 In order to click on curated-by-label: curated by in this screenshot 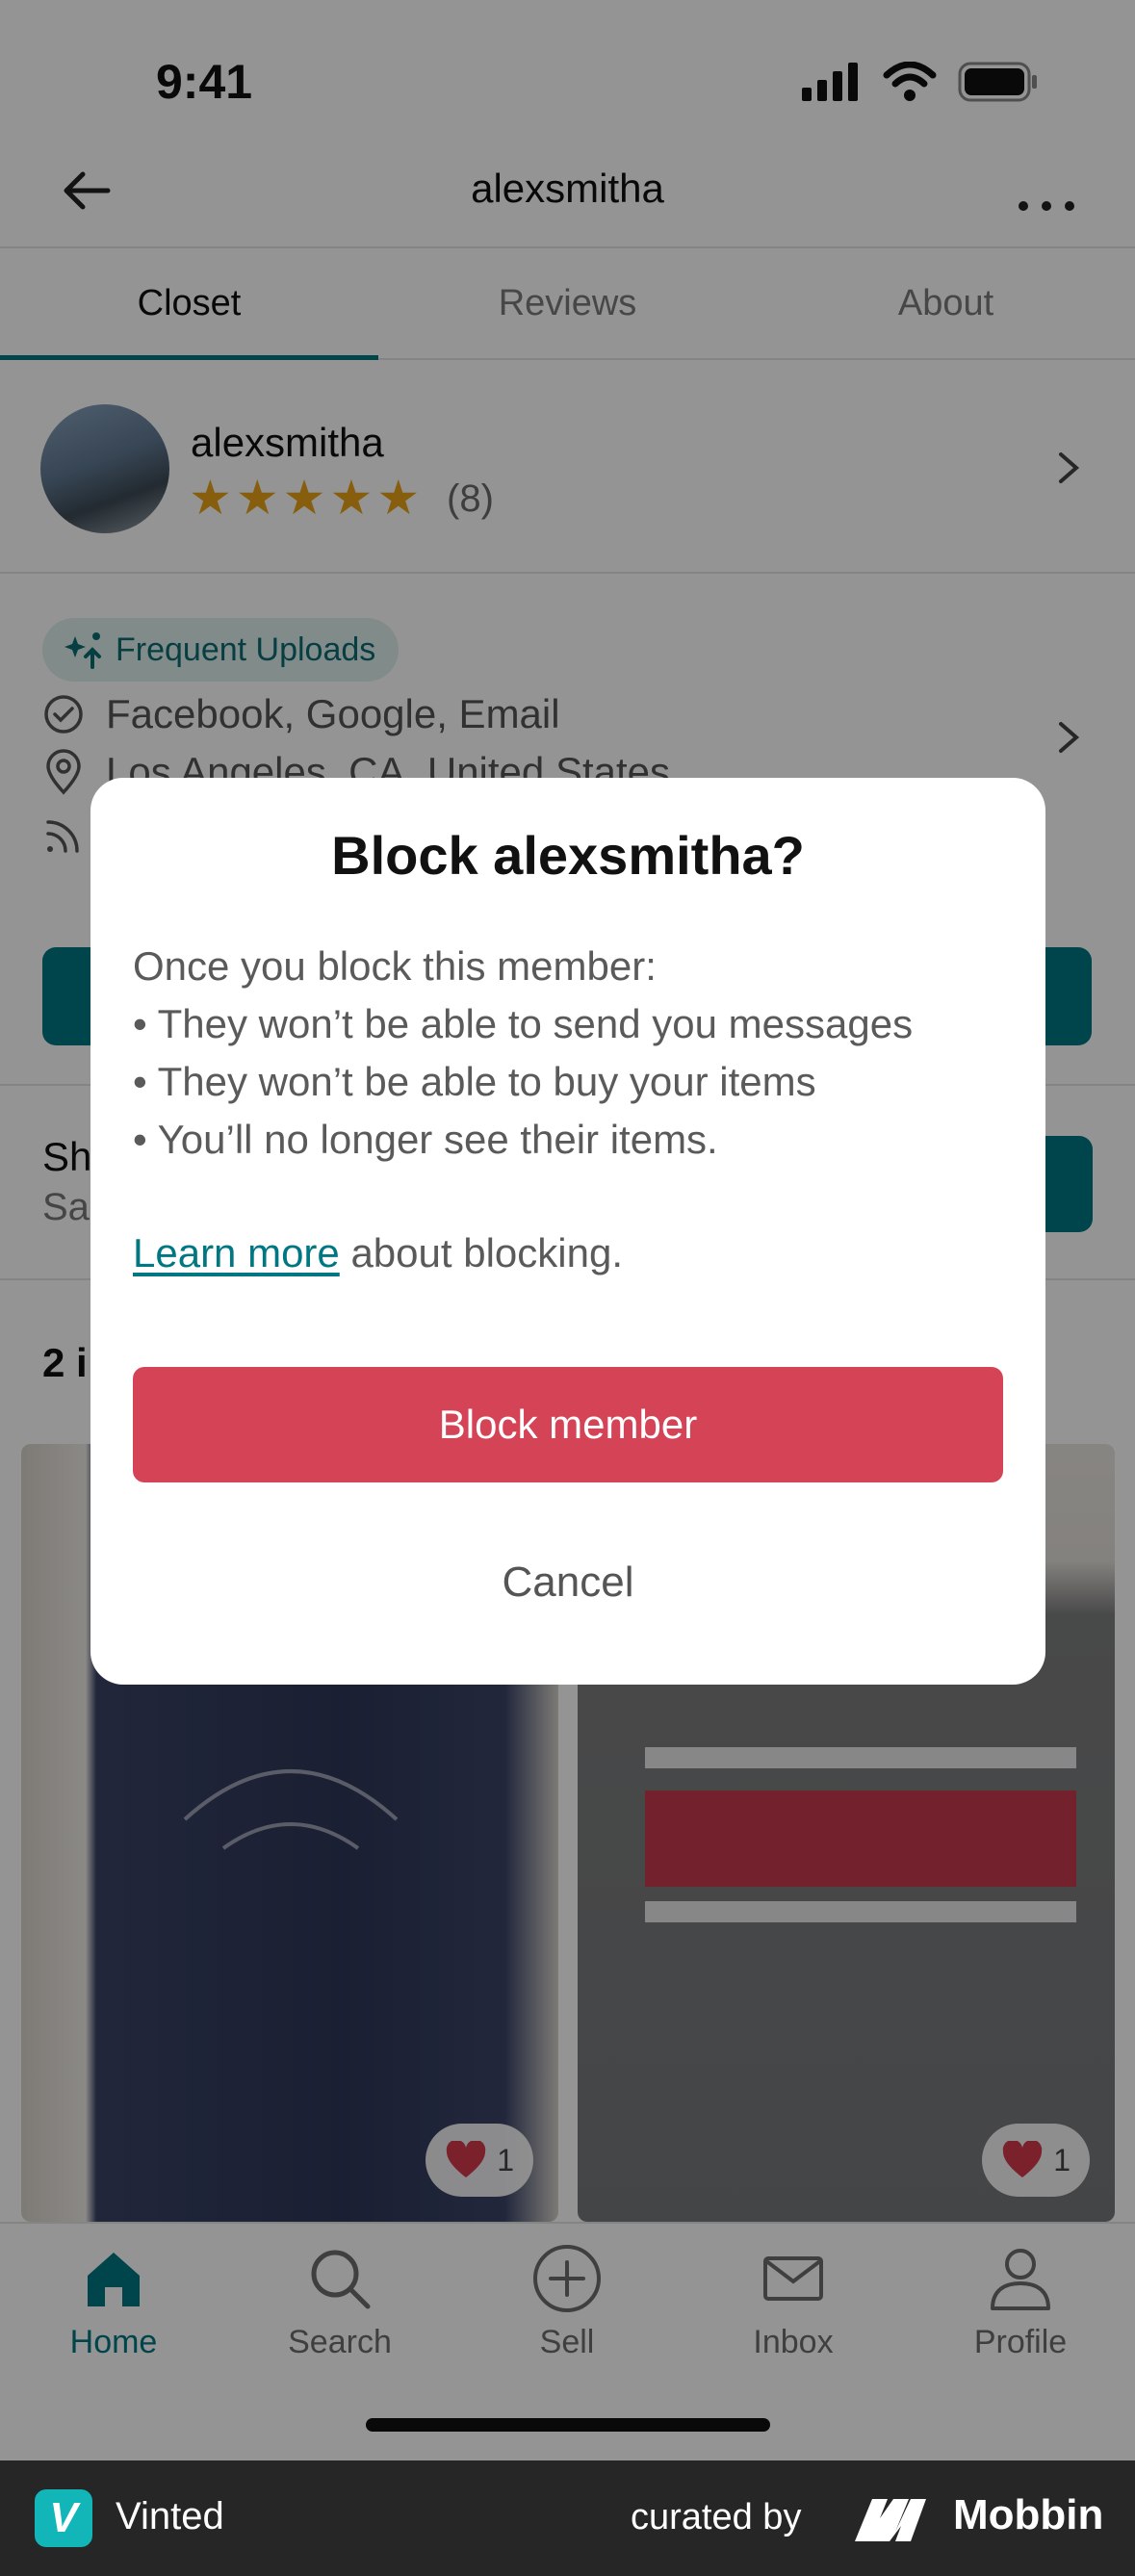, I will do `click(716, 2517)`.